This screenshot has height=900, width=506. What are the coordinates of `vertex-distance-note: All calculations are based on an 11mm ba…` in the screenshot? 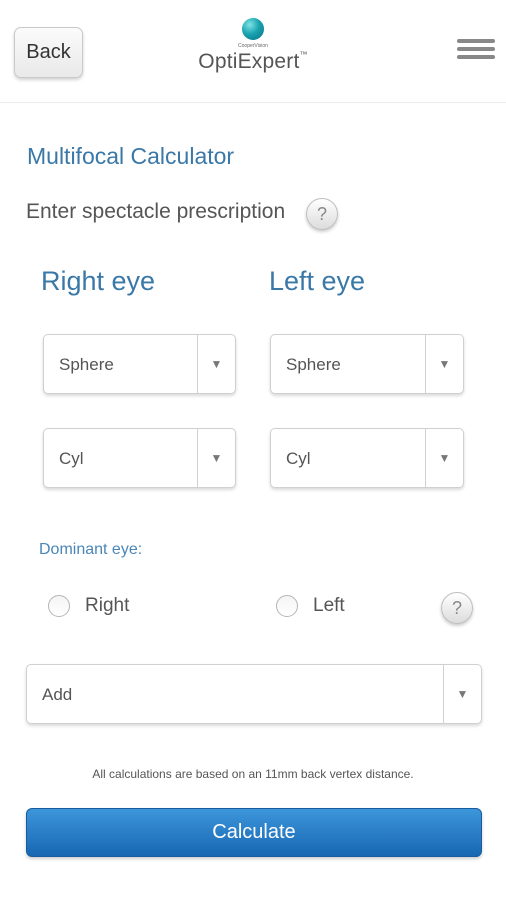 It's located at (253, 774).